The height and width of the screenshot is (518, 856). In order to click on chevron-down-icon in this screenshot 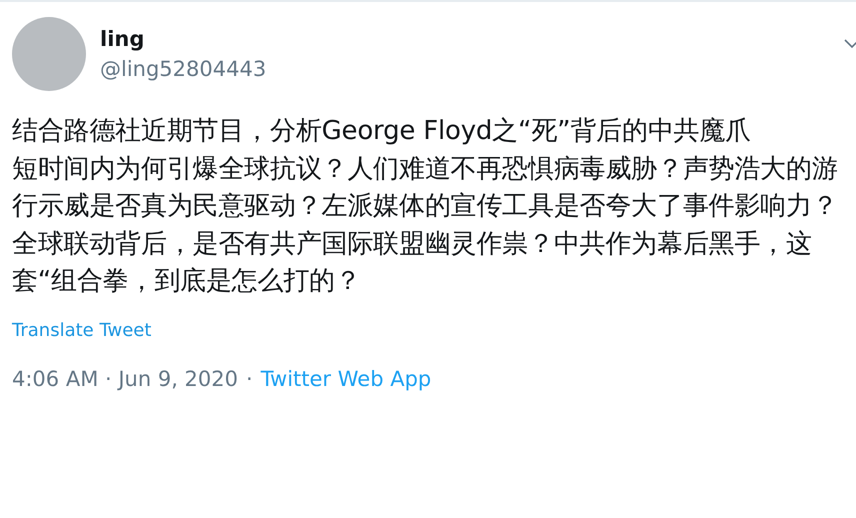, I will do `click(850, 44)`.